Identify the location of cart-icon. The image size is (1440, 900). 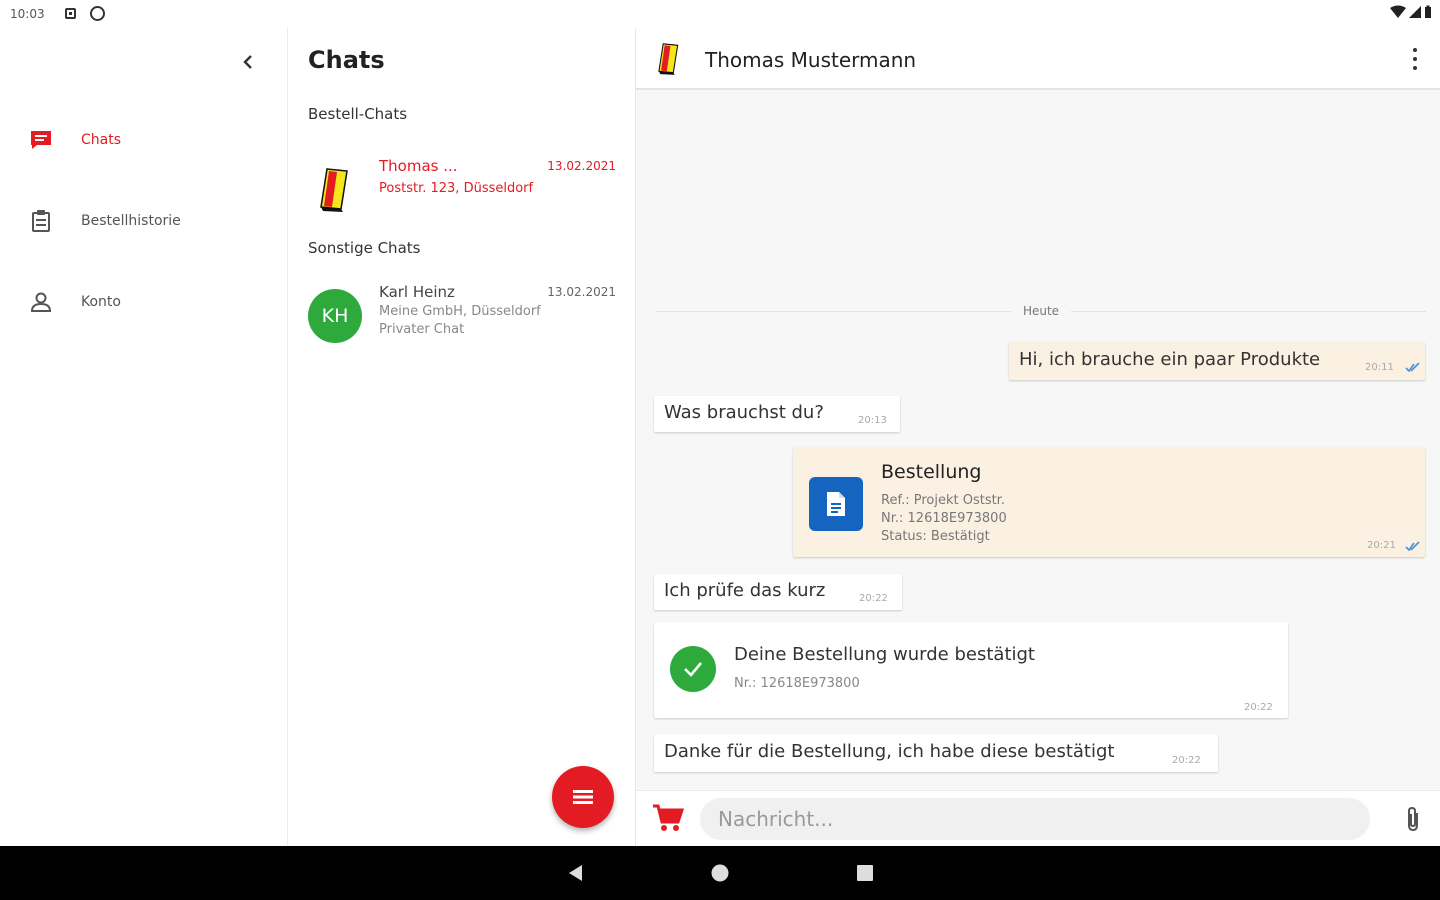
(669, 817).